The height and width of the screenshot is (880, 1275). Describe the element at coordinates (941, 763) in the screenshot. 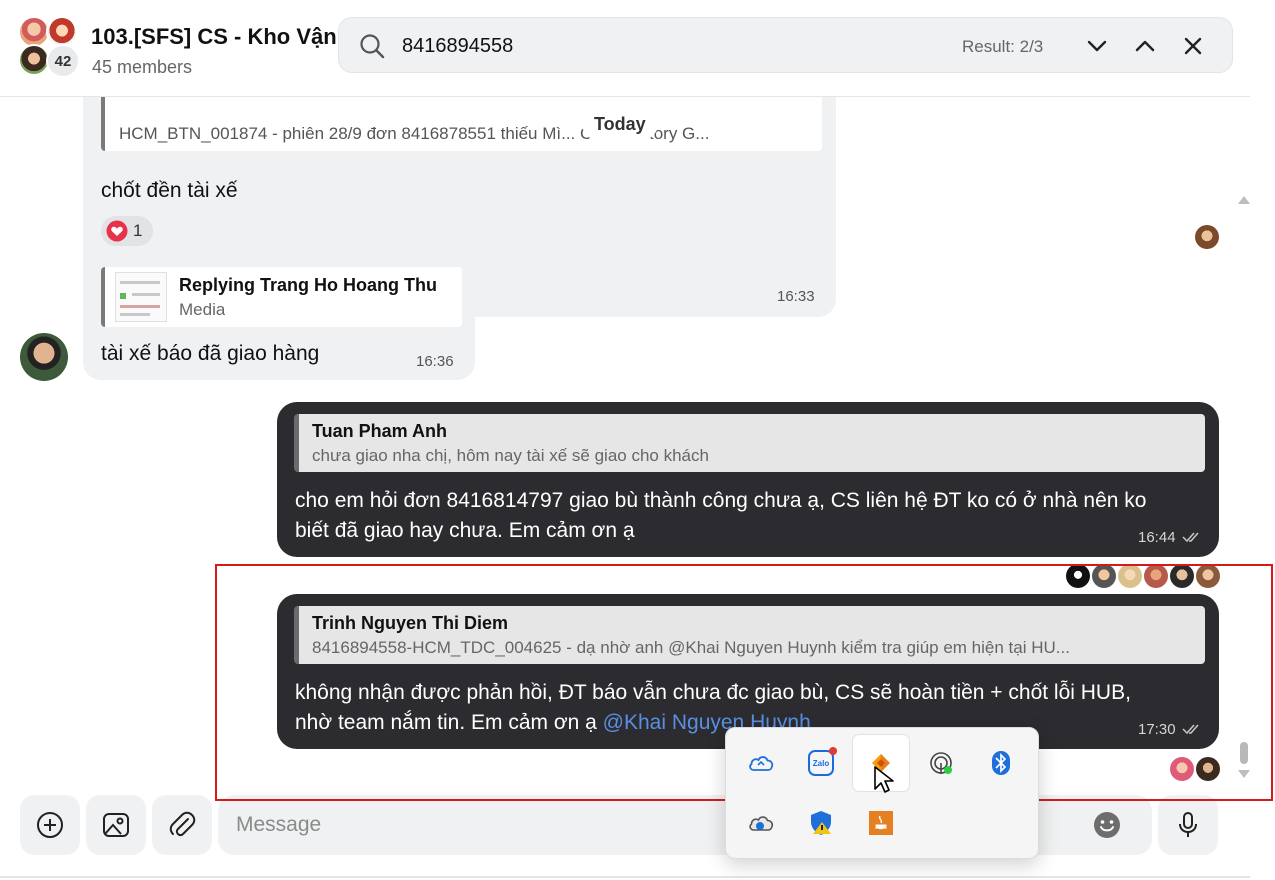

I see `network-icon` at that location.